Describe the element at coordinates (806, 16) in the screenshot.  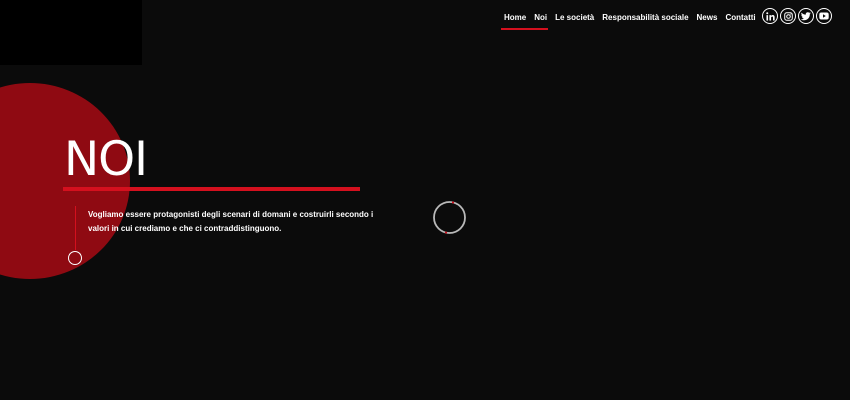
I see `twitter-icon` at that location.